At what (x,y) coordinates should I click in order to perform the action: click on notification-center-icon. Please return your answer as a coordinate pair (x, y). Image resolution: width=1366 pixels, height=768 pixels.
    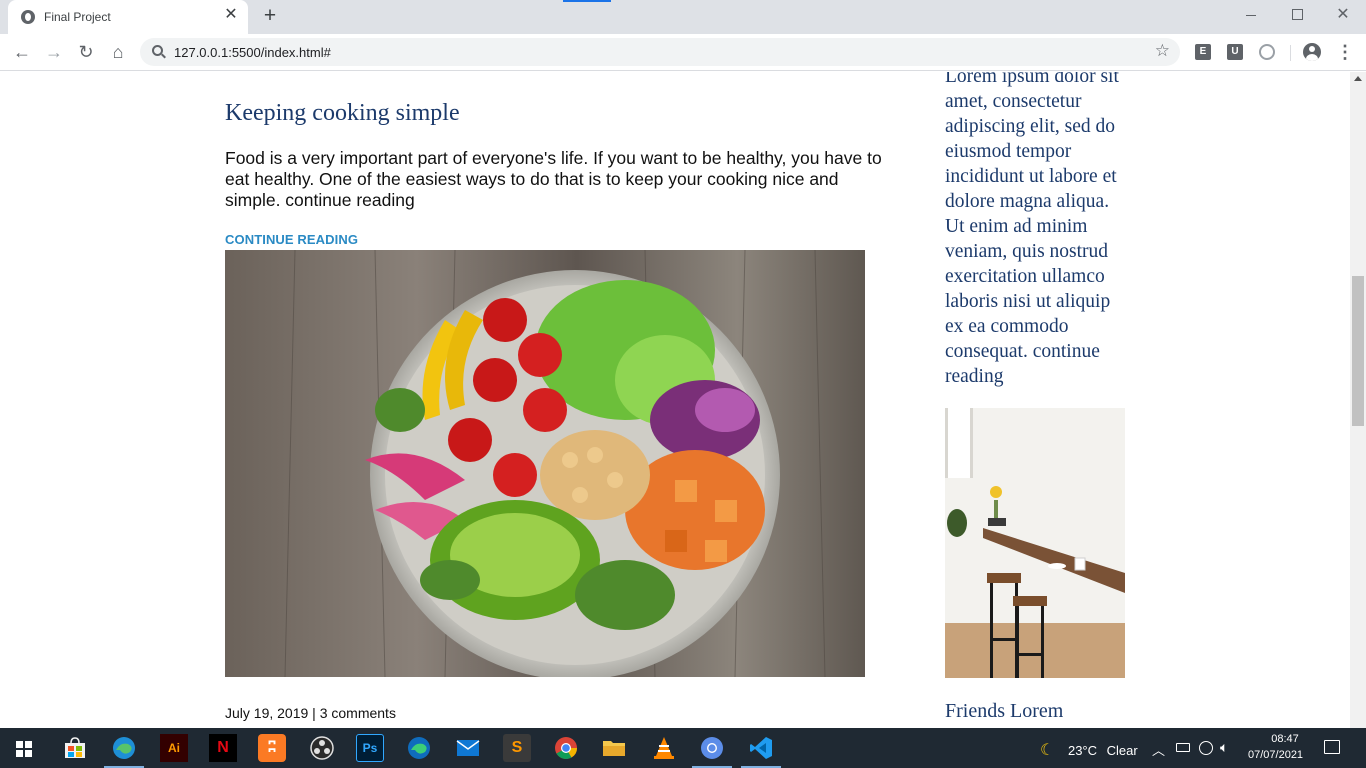
    Looking at the image, I should click on (1332, 747).